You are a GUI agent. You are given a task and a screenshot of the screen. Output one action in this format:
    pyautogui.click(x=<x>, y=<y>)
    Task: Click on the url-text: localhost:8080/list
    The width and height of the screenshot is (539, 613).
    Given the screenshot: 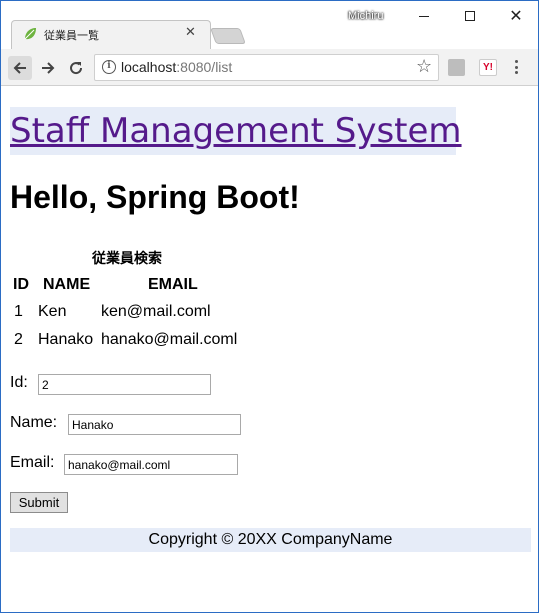 What is the action you would take?
    pyautogui.click(x=176, y=67)
    